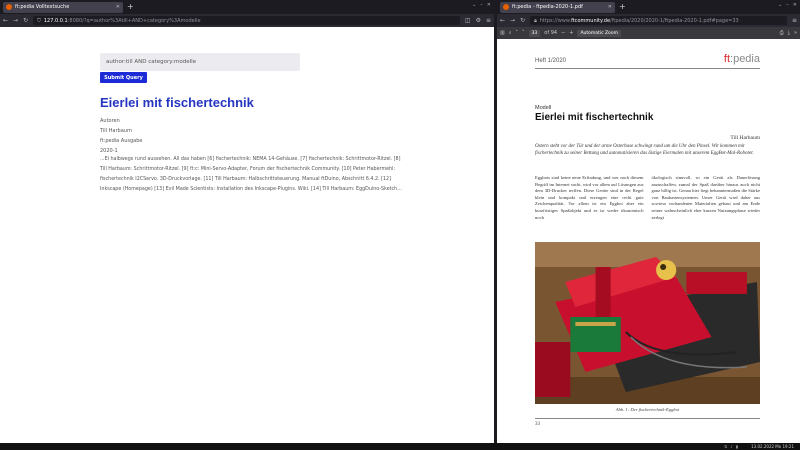 This screenshot has height=450, width=800. What do you see at coordinates (555, 20) in the screenshot?
I see `url-prefix: https://www.` at bounding box center [555, 20].